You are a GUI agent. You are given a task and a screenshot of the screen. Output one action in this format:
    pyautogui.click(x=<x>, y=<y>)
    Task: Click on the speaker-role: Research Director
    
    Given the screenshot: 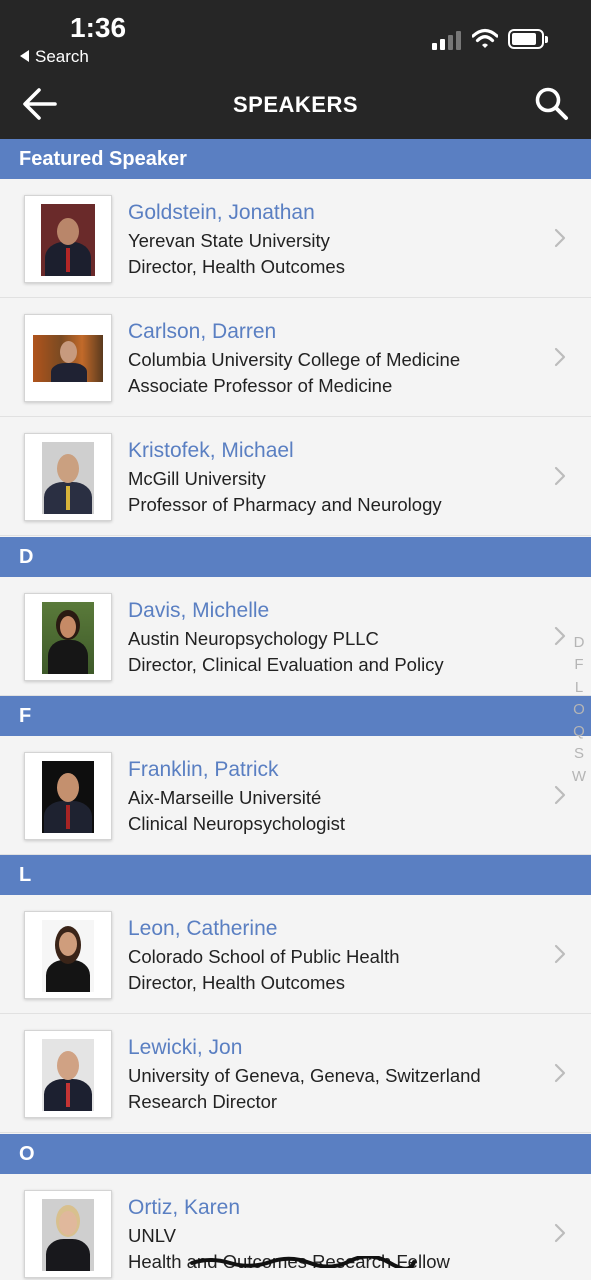 What is the action you would take?
    pyautogui.click(x=203, y=1101)
    